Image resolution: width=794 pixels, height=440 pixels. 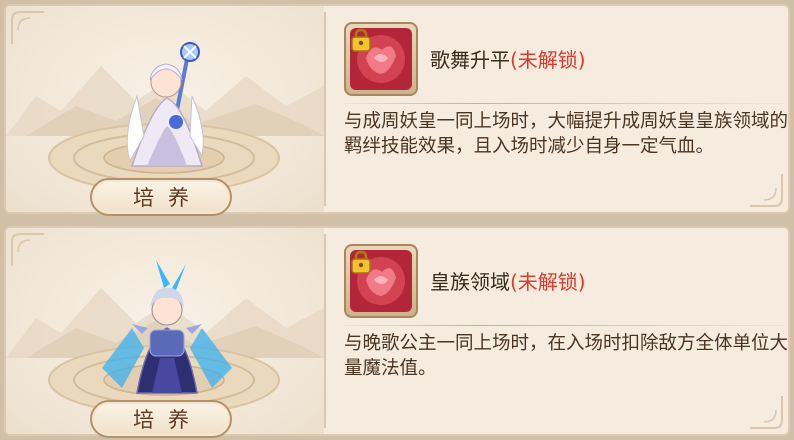 I want to click on skill-title: 皇族领域(未解锁), so click(x=508, y=280).